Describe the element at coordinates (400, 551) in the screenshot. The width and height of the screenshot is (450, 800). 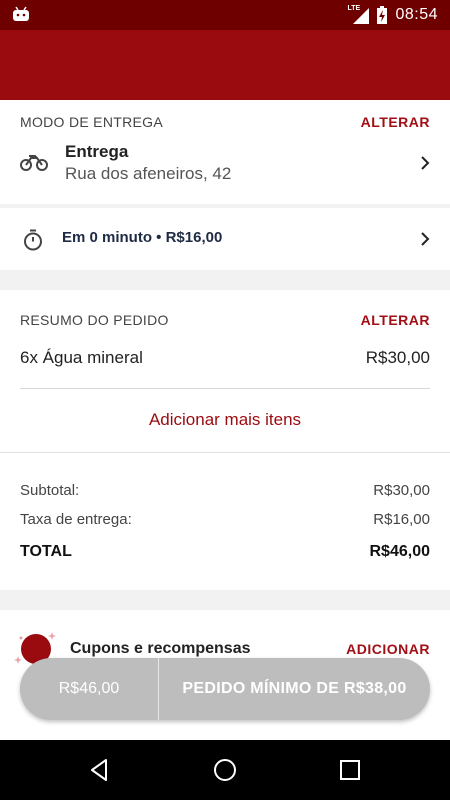
I see `total-value: R$46,00` at that location.